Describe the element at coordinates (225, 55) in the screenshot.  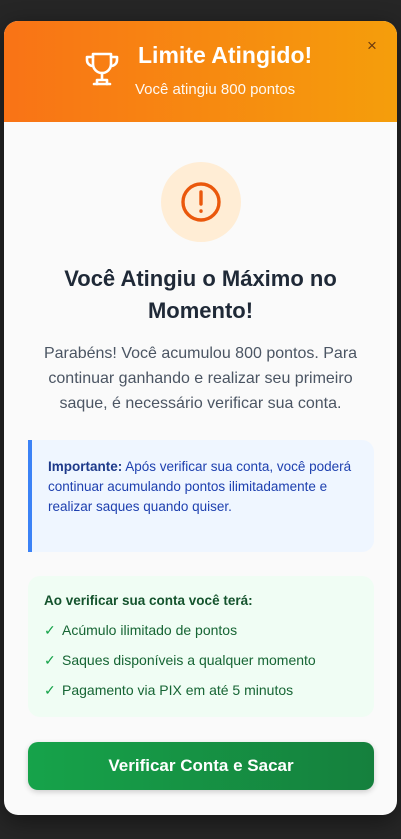
I see `modal-title: Limite Atingido!` at that location.